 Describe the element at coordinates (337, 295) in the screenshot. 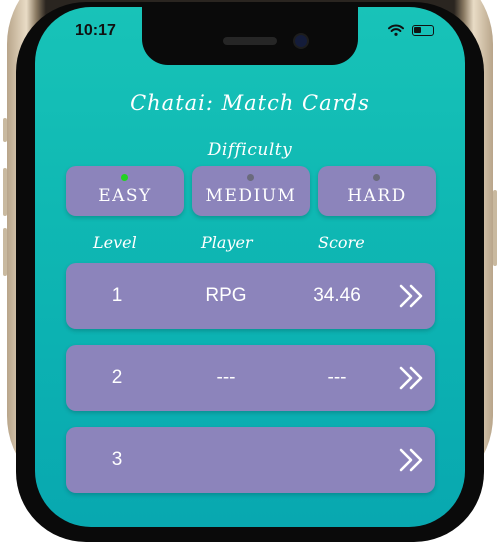

I see `score-cell: 34.46` at that location.